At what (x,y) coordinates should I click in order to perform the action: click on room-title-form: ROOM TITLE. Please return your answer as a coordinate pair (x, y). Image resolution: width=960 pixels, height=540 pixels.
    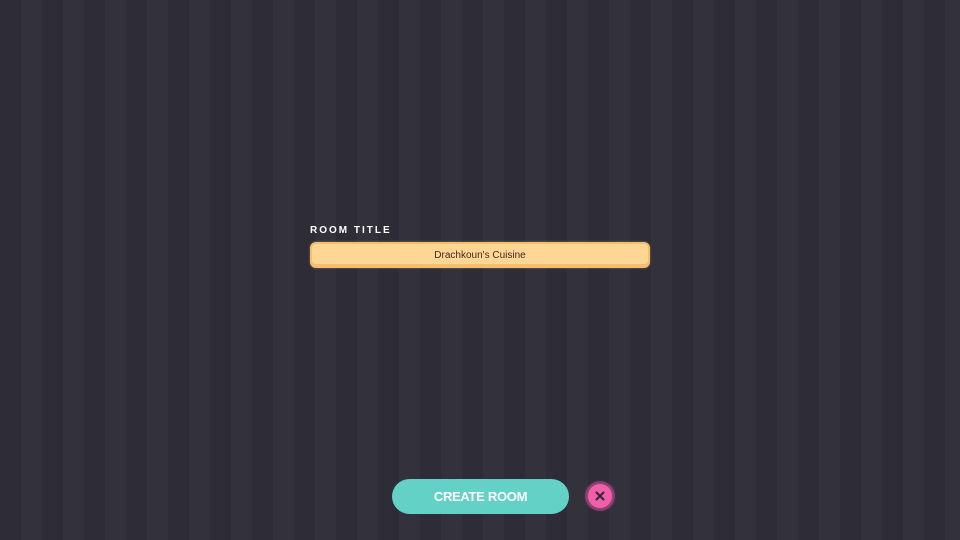
    Looking at the image, I should click on (480, 246).